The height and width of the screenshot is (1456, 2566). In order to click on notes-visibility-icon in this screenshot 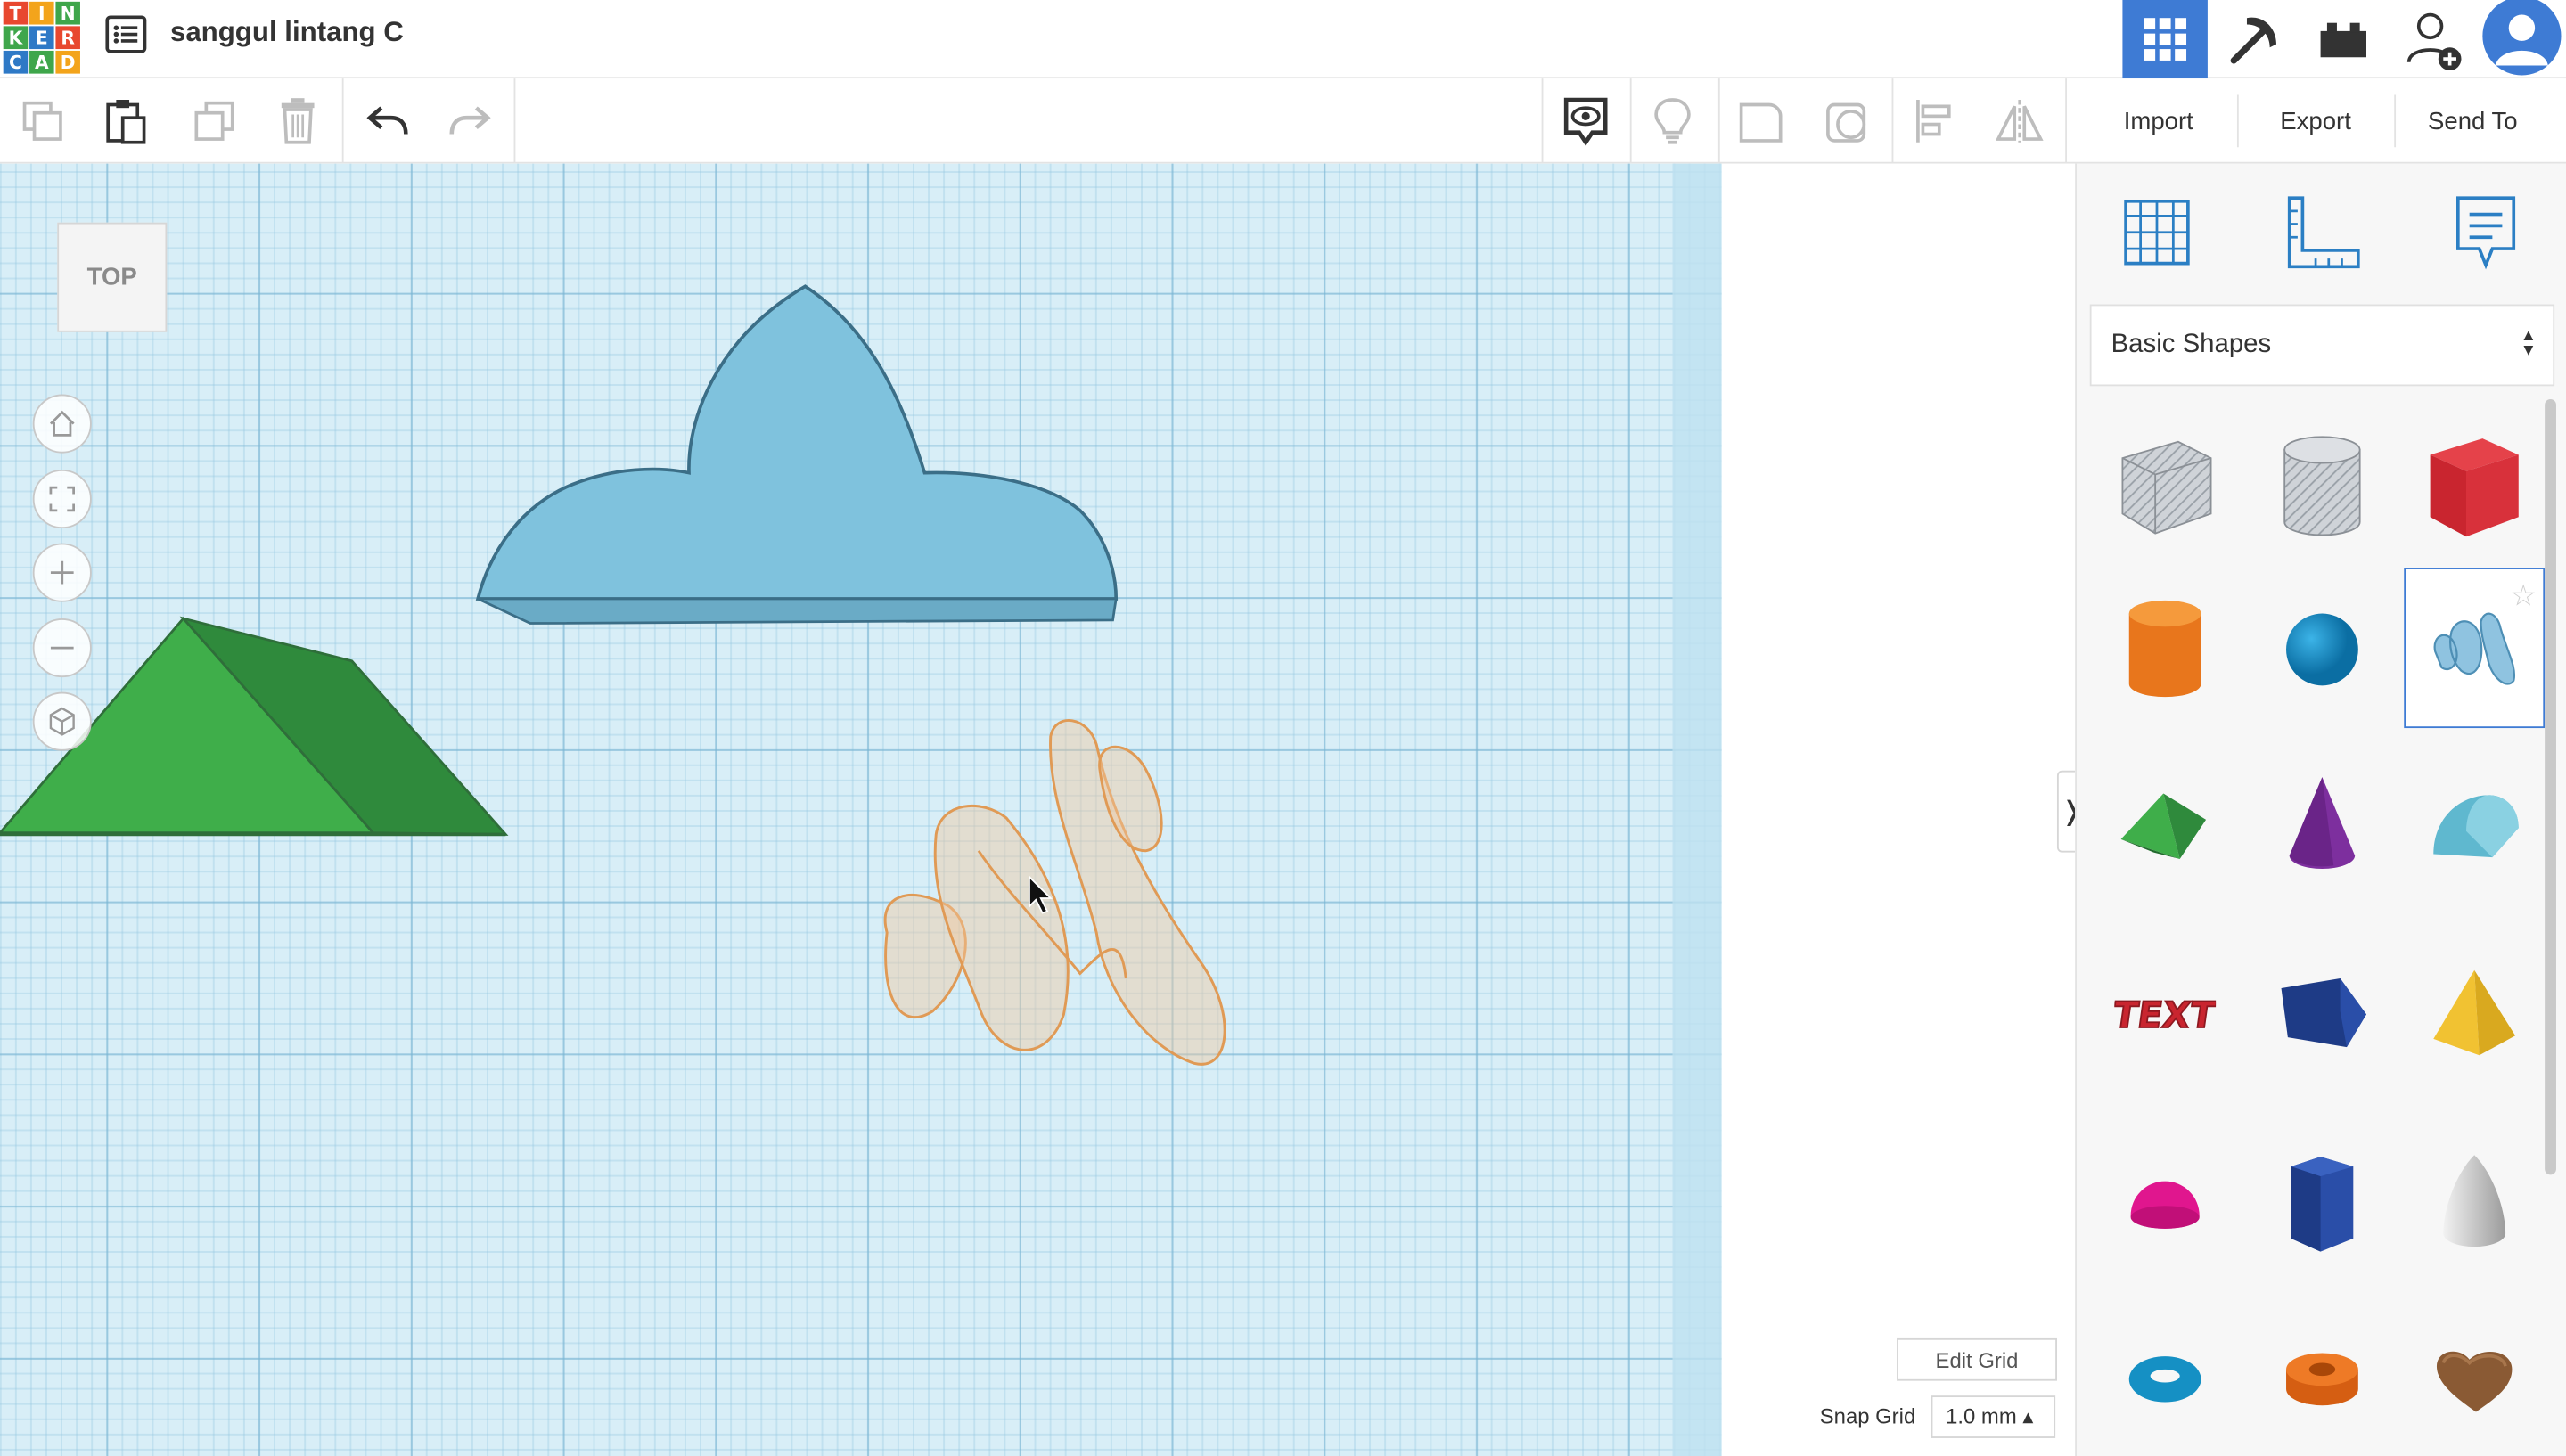, I will do `click(1586, 121)`.